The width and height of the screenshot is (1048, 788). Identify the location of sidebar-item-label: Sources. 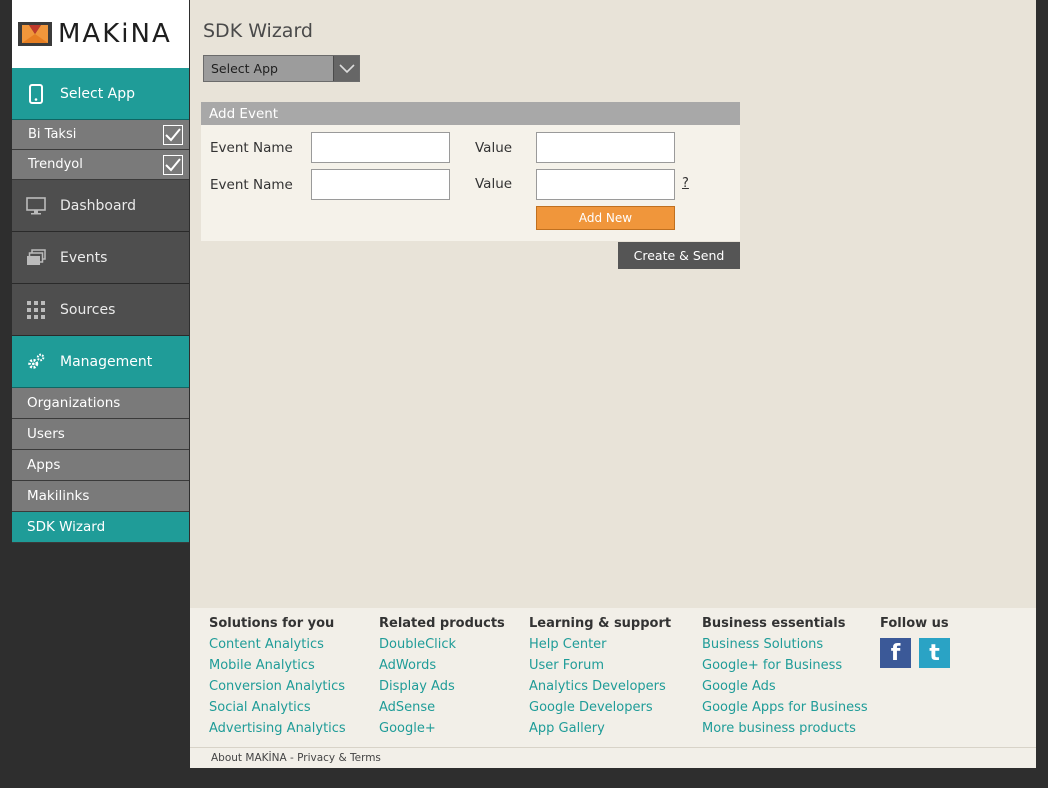
(88, 309).